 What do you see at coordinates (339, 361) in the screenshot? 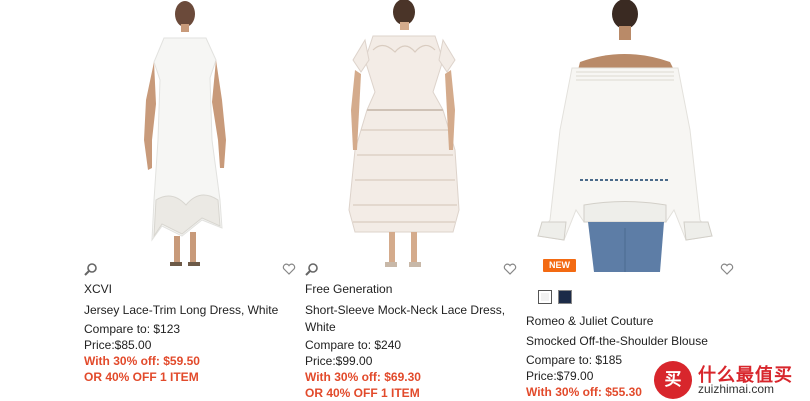
I see `product-price: Price:$99.00` at bounding box center [339, 361].